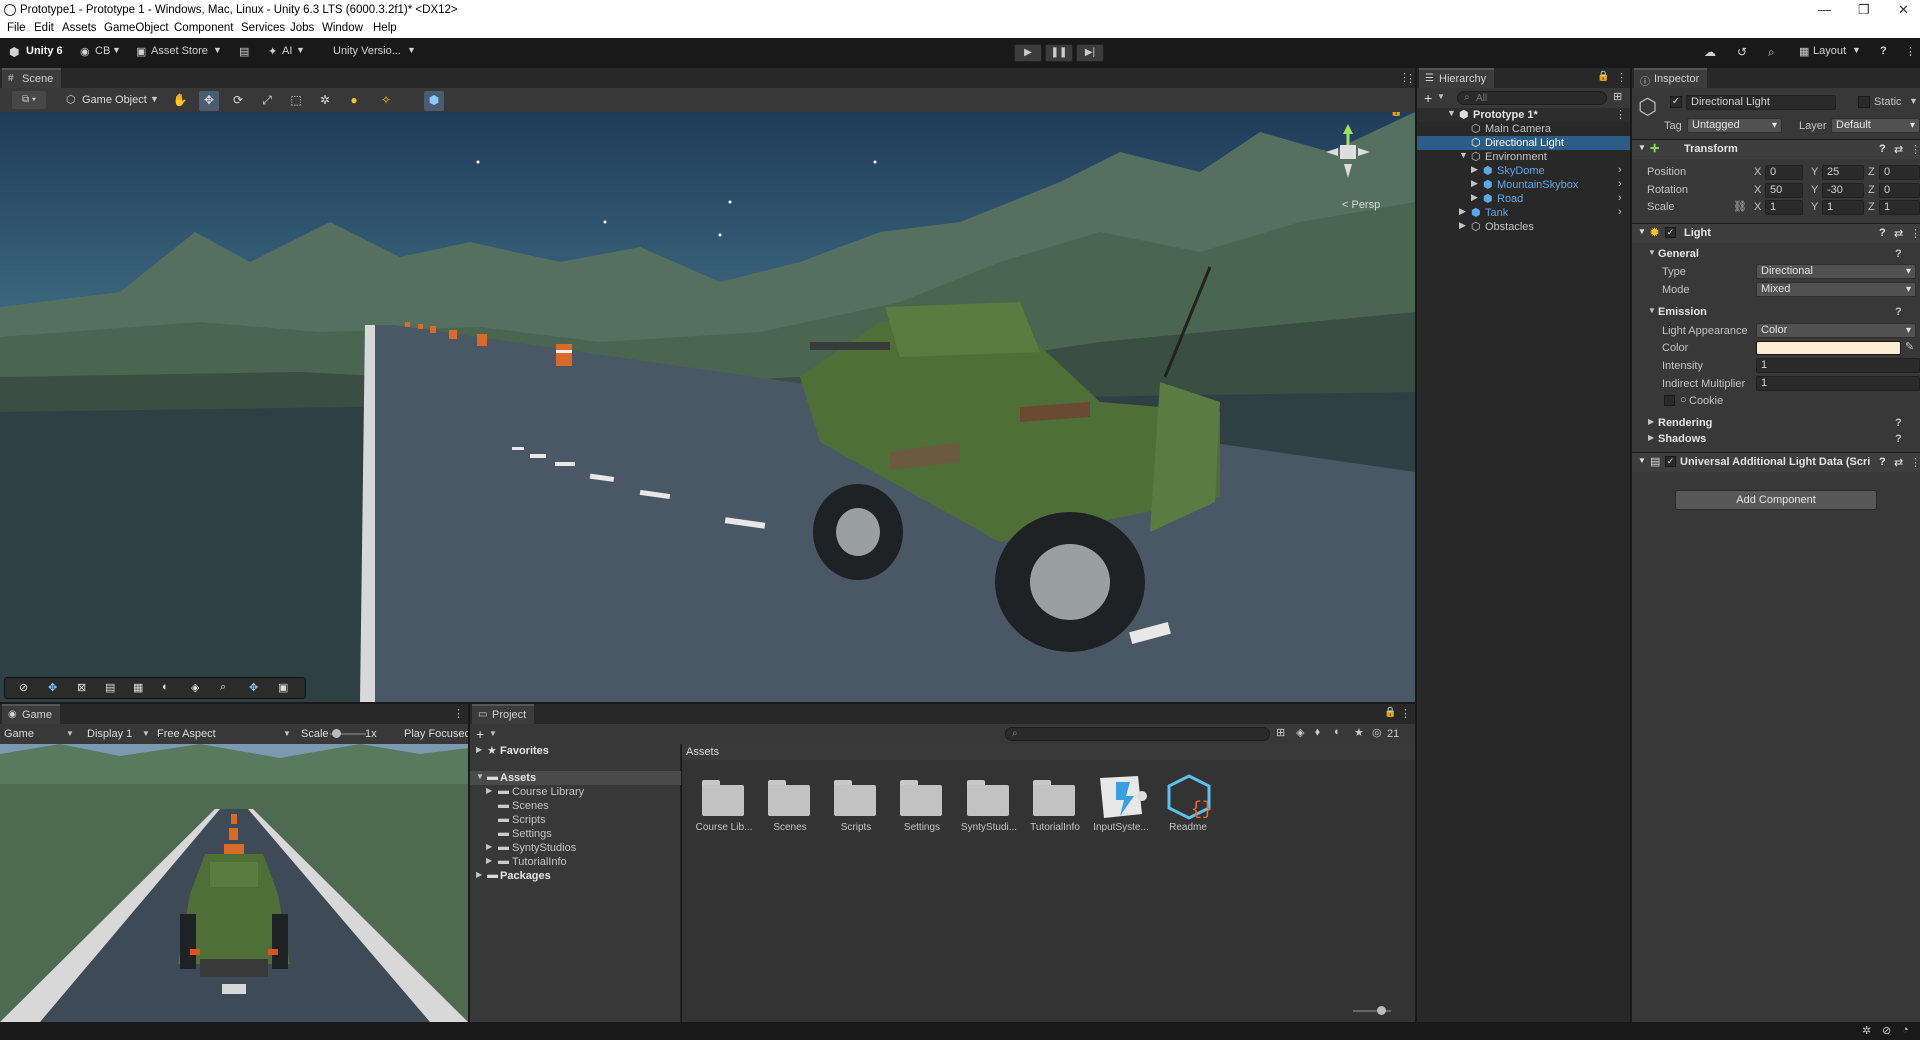 This screenshot has width=1920, height=1040. What do you see at coordinates (575, 876) in the screenshot?
I see `packages-row: ▶ ▬ Packages` at bounding box center [575, 876].